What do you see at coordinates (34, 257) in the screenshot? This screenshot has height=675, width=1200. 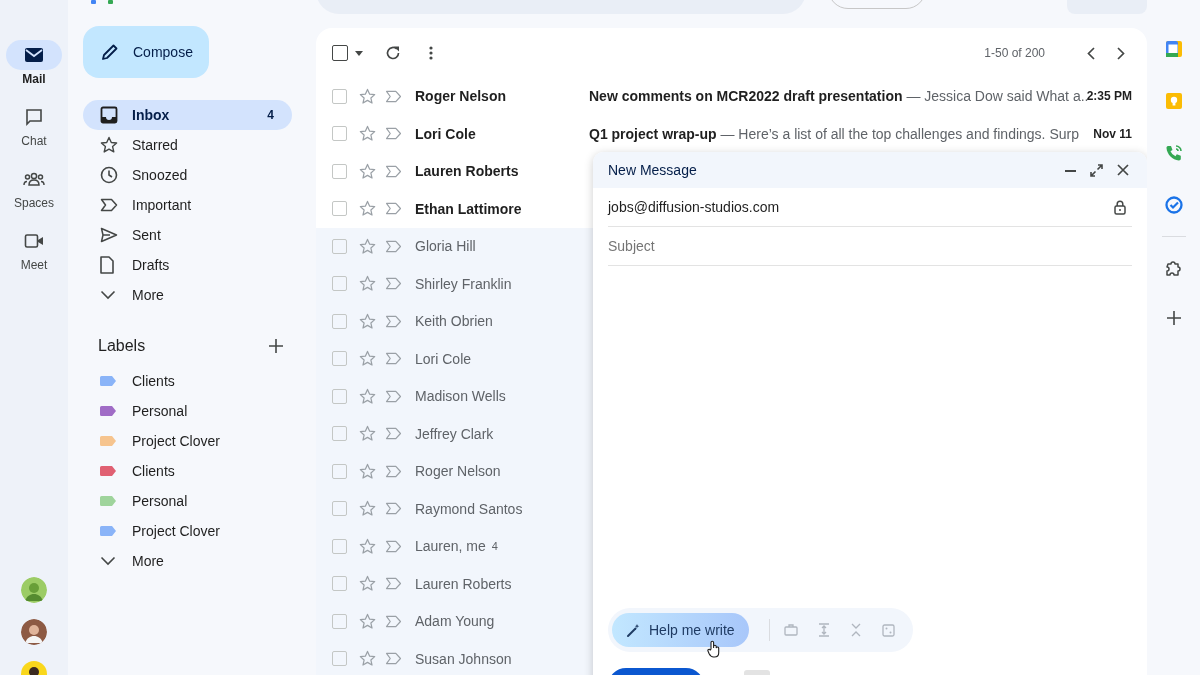 I see `rail-tab: Meet` at bounding box center [34, 257].